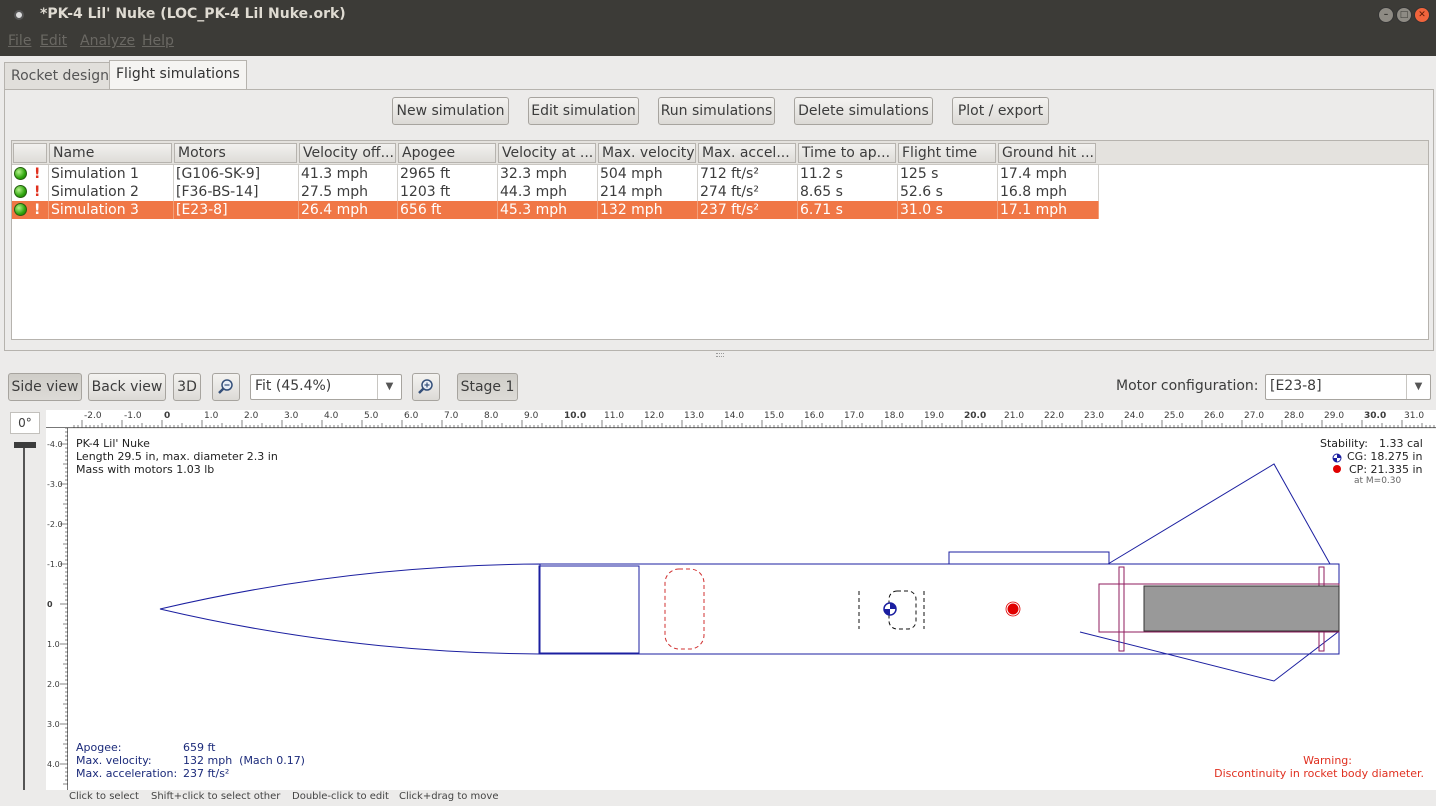 The image size is (1436, 806). Describe the element at coordinates (113, 443) in the screenshot. I see `rocket-name: PK-4 Lil' Nuke` at that location.